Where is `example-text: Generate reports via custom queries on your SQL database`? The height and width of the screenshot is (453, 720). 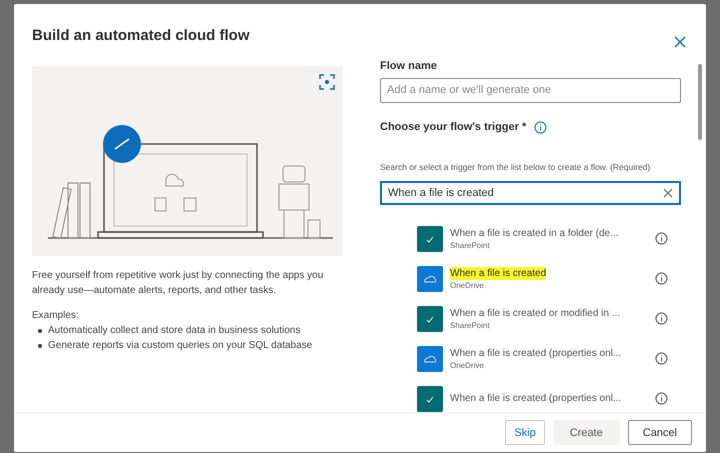 example-text: Generate reports via custom queries on your SQL database is located at coordinates (180, 346).